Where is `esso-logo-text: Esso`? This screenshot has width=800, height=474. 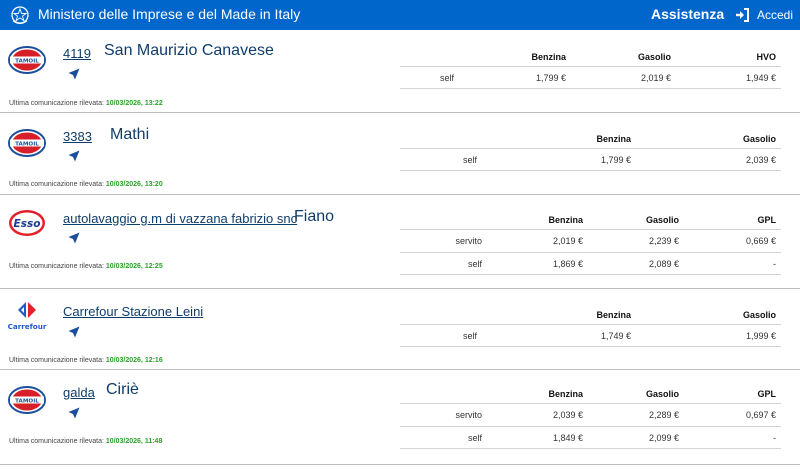 esso-logo-text: Esso is located at coordinates (27, 224).